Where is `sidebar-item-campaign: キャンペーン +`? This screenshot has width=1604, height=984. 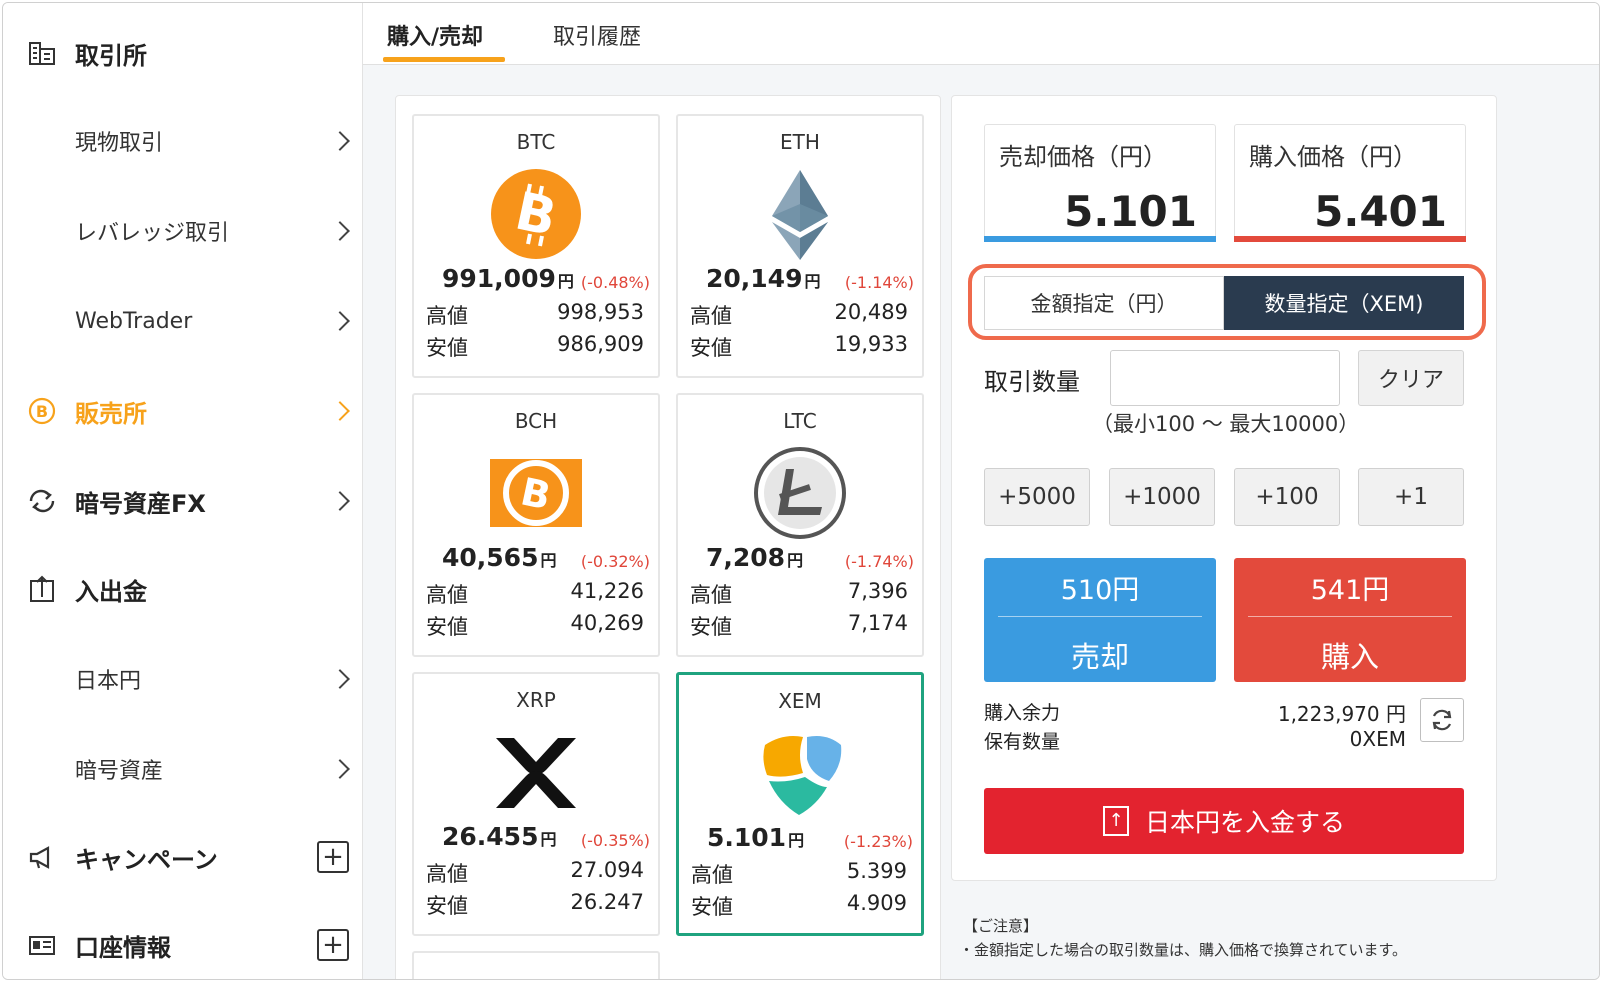
sidebar-item-campaign: キャンペーン + is located at coordinates (183, 857).